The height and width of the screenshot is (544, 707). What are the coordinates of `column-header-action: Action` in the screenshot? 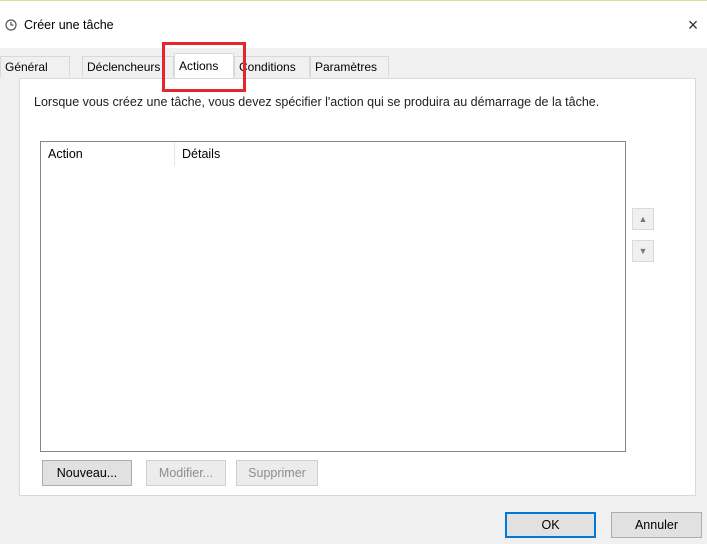 It's located at (65, 154).